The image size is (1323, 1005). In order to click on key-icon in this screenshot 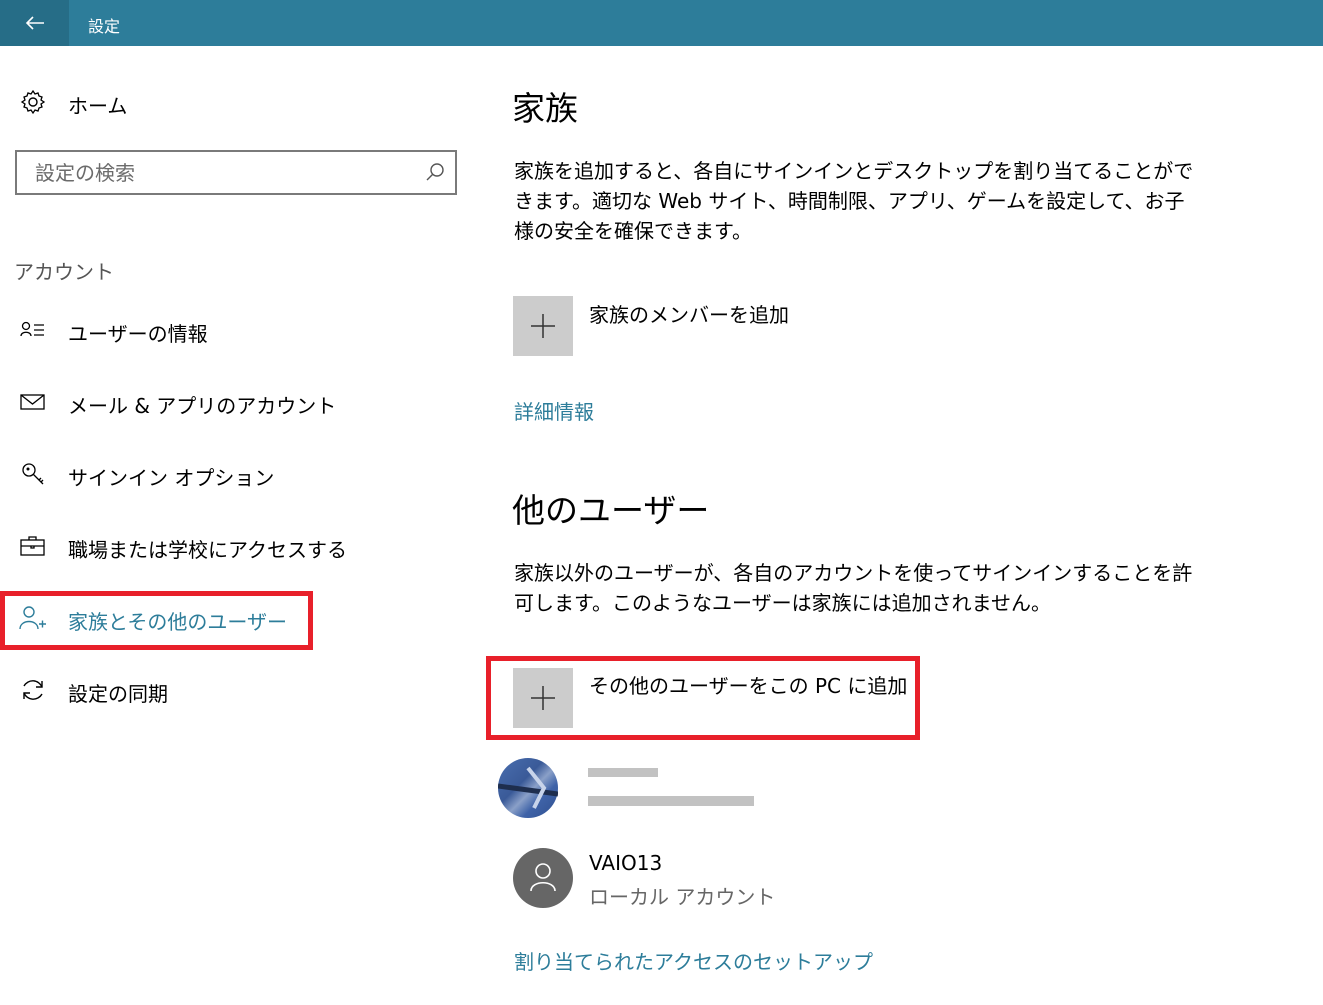, I will do `click(33, 474)`.